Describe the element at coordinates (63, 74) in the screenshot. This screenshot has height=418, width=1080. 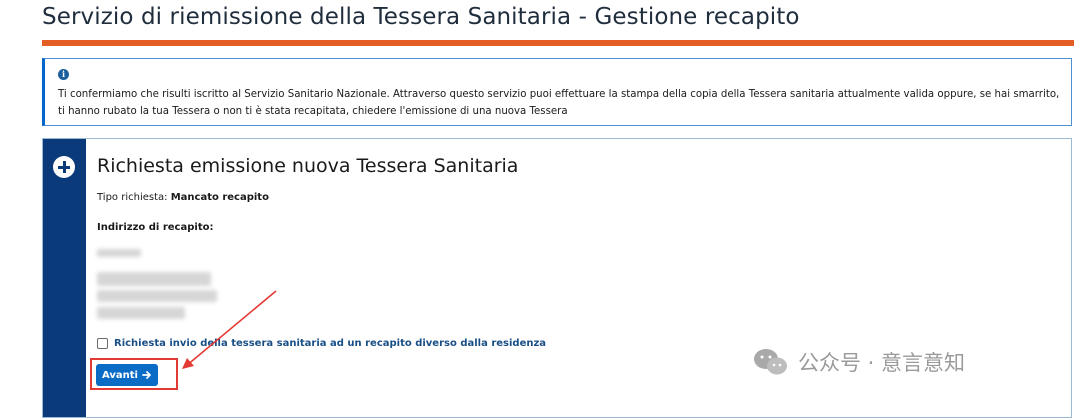
I see `info-icon: i` at that location.